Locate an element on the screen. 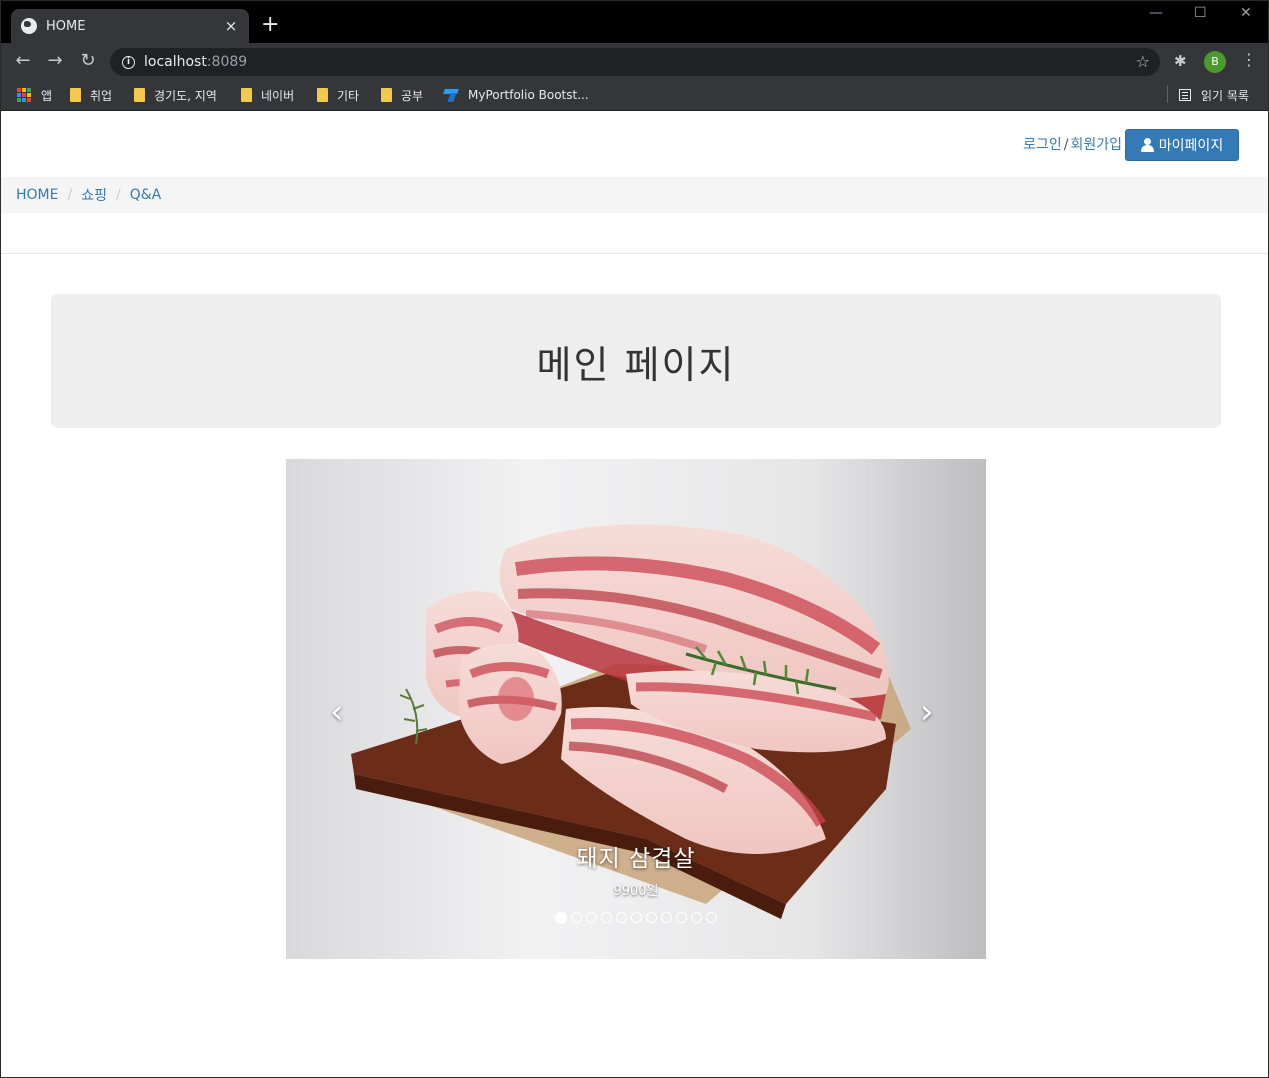  bookmark-folder-region: 경기도, 지역 is located at coordinates (175, 95).